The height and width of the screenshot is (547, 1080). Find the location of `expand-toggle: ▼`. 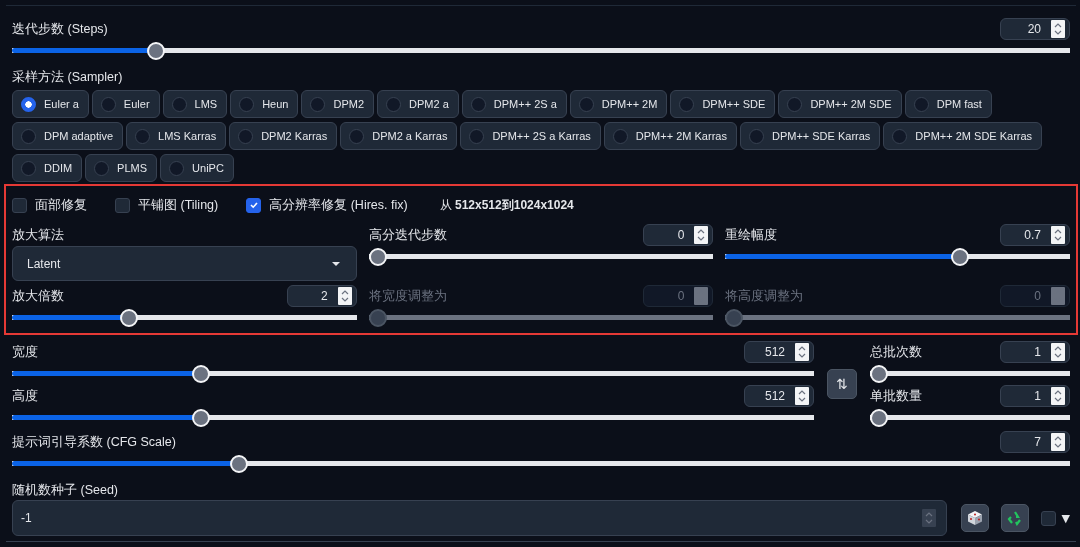

expand-toggle: ▼ is located at coordinates (1065, 518).